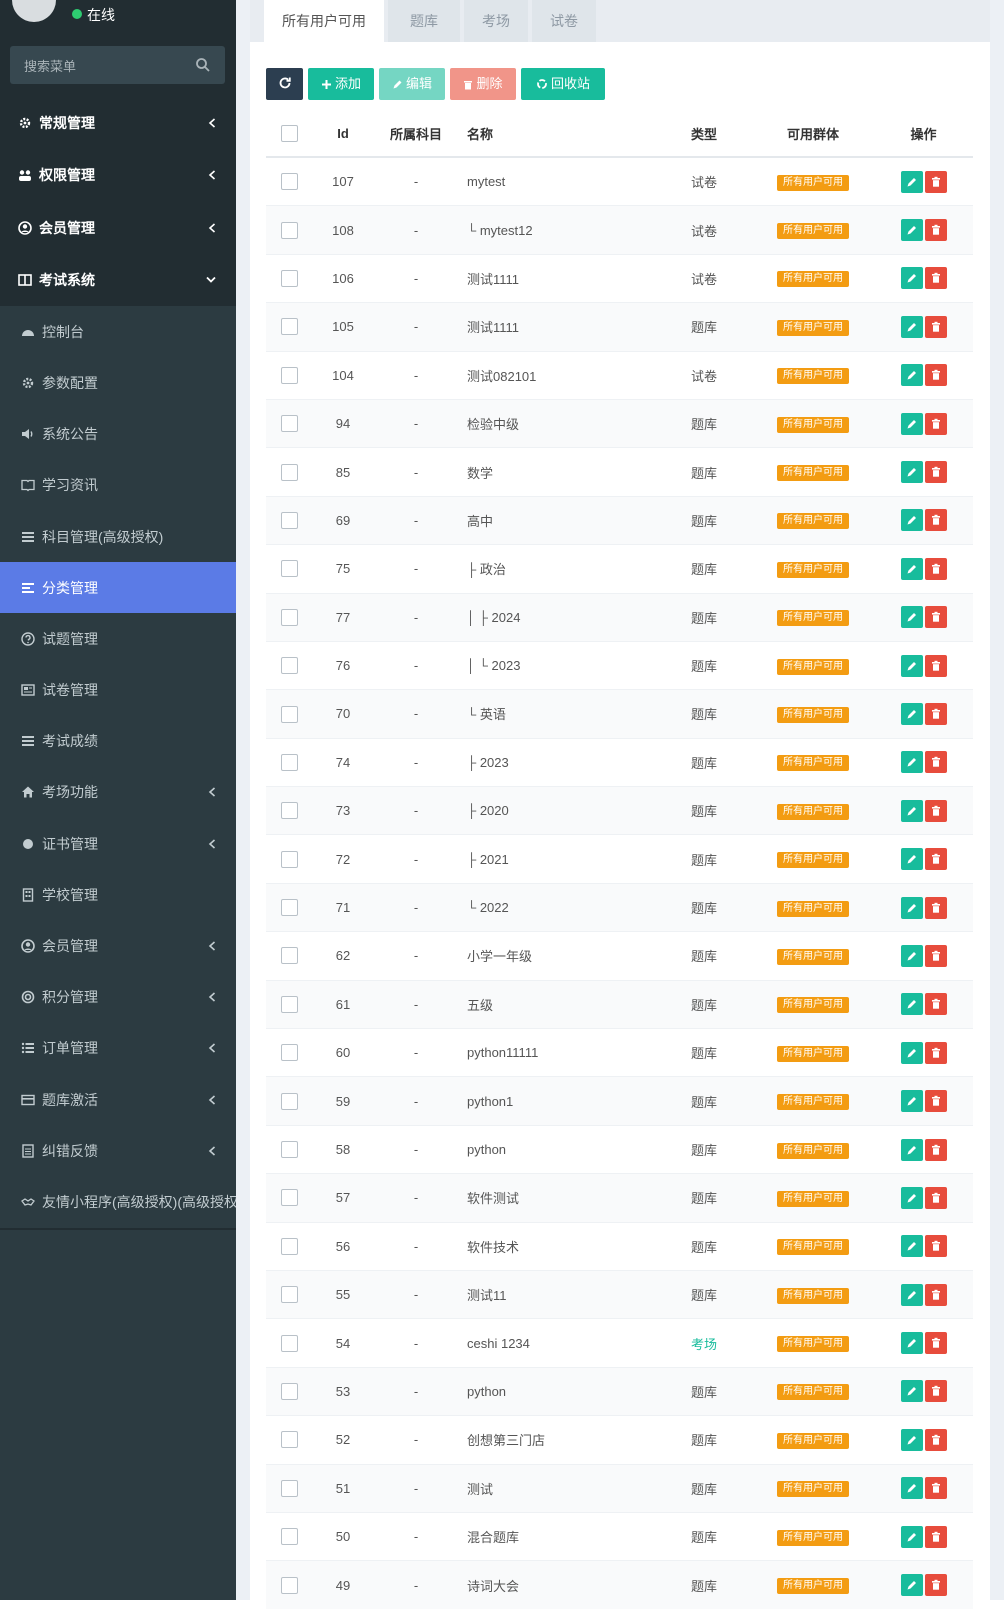 This screenshot has width=1004, height=1609. What do you see at coordinates (34, 11) in the screenshot?
I see `avatar` at bounding box center [34, 11].